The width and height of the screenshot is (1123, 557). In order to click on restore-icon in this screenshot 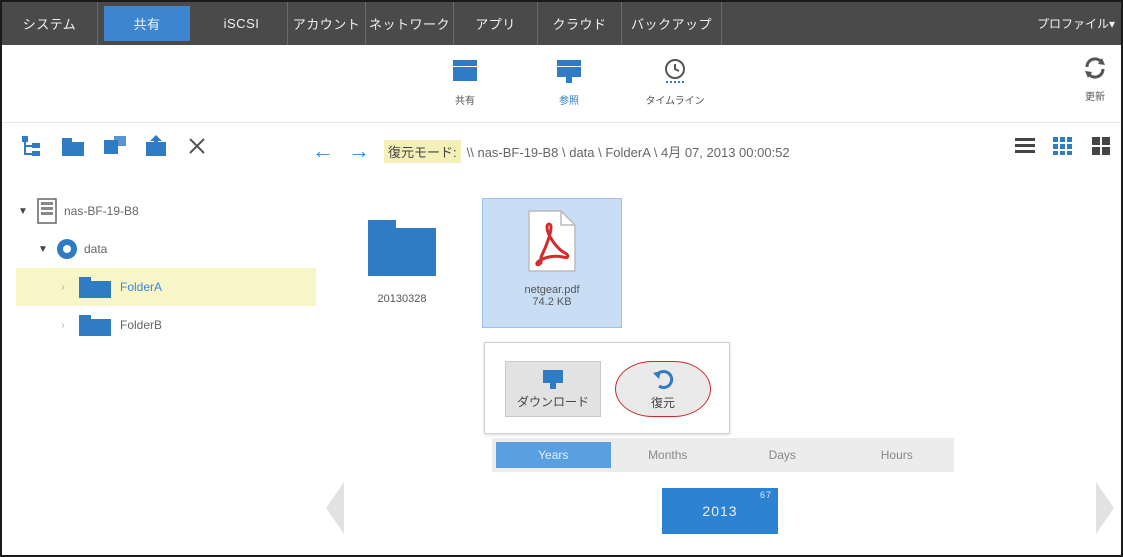, I will do `click(663, 379)`.